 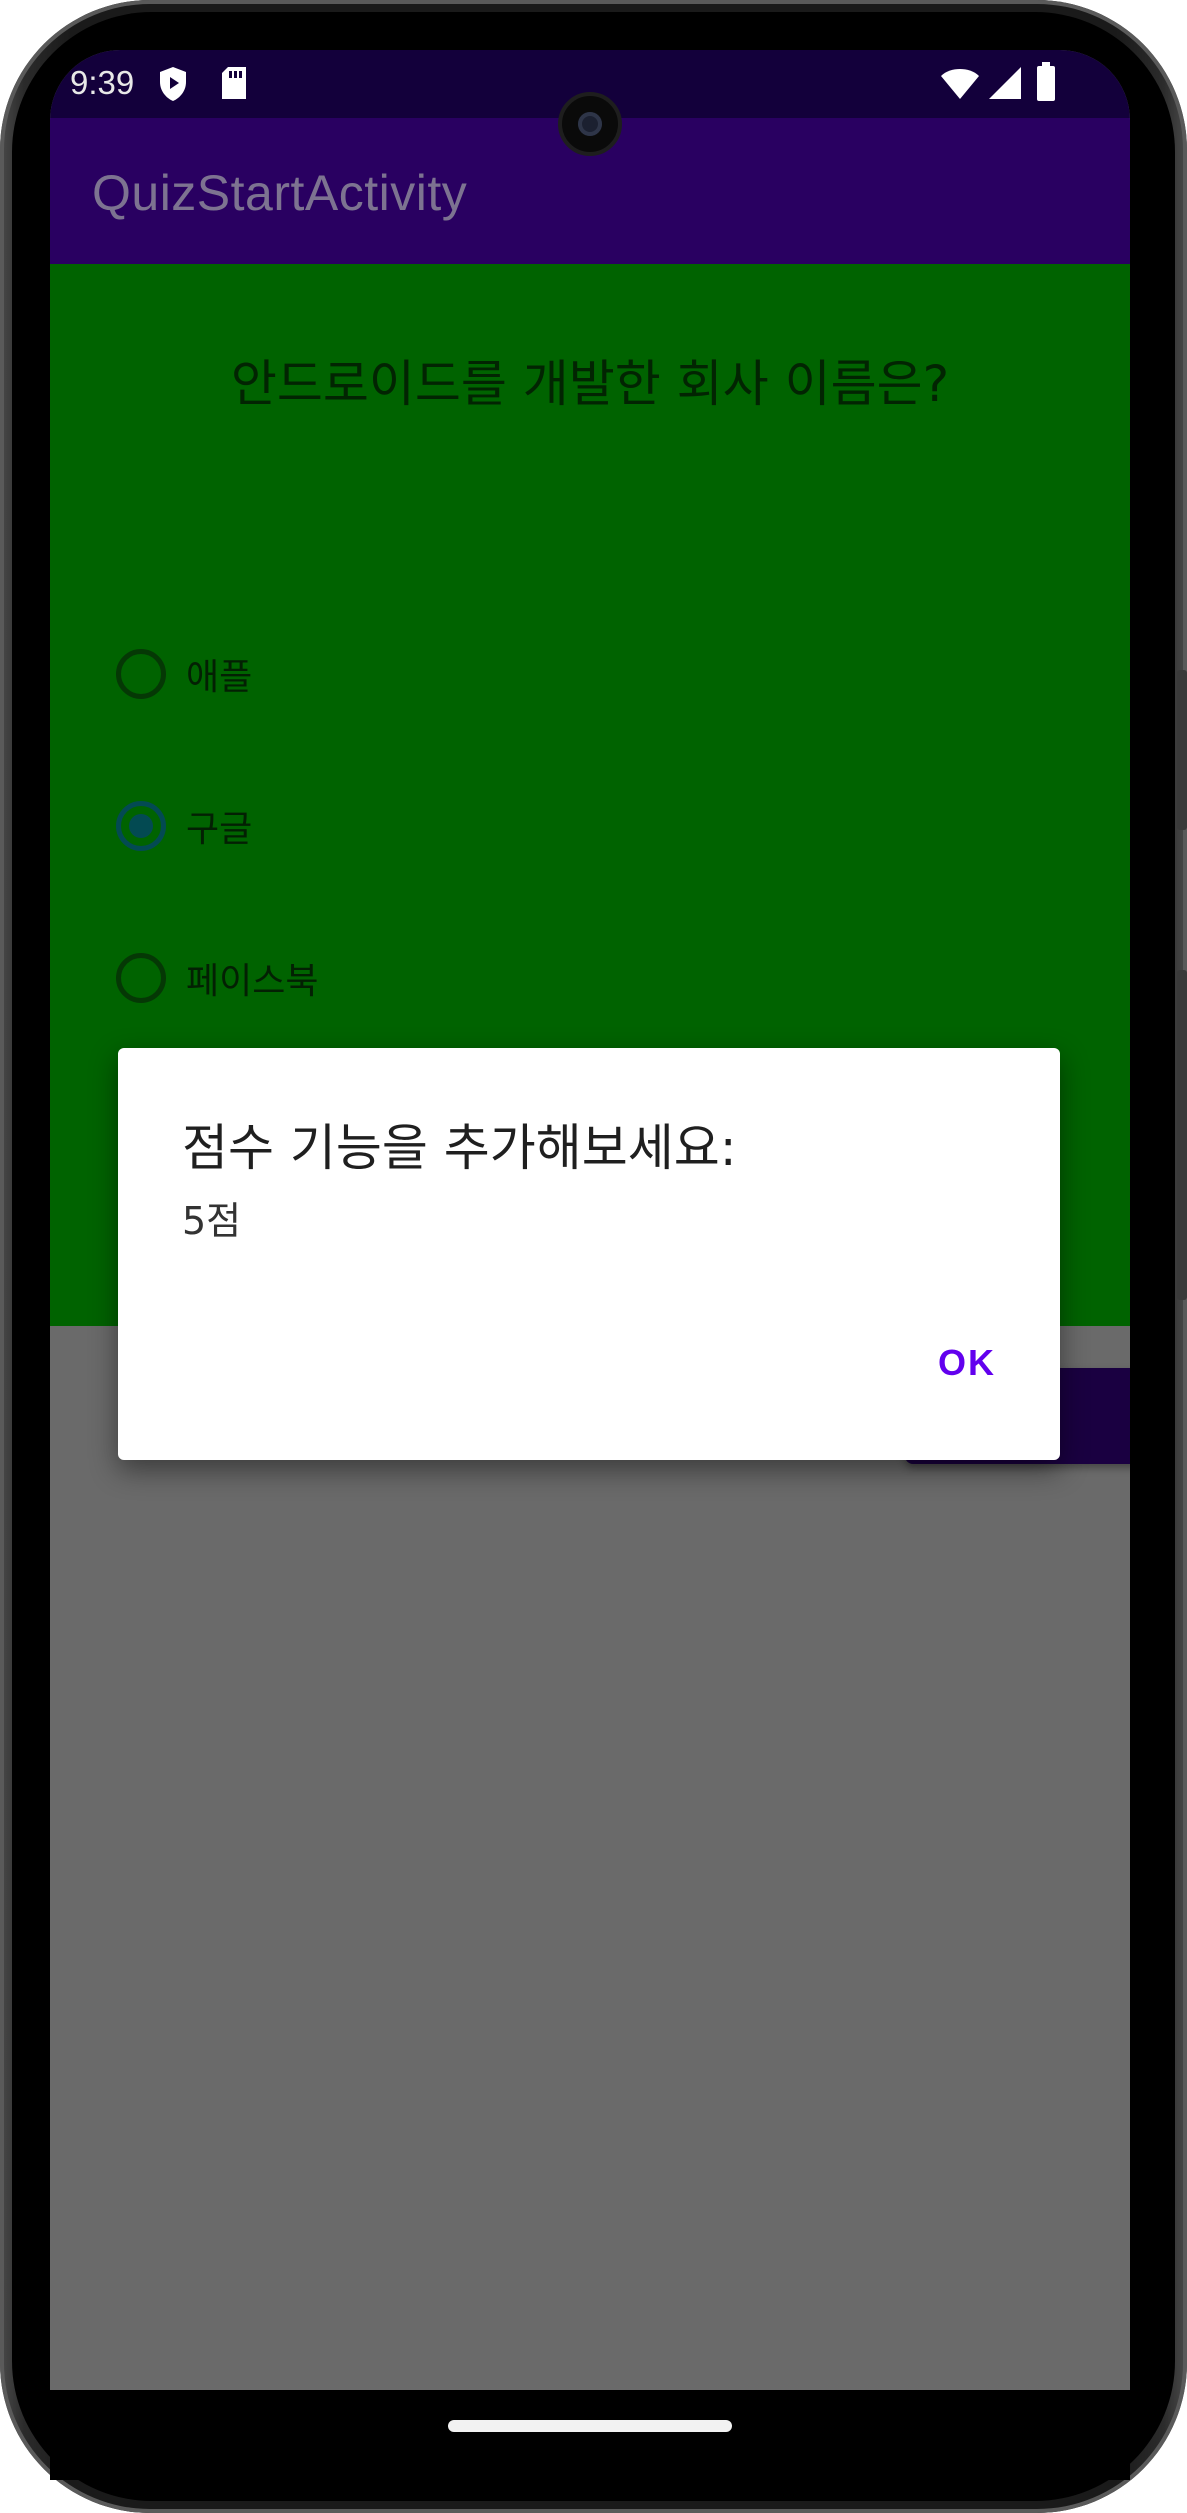 I want to click on wifi-icon, so click(x=960, y=86).